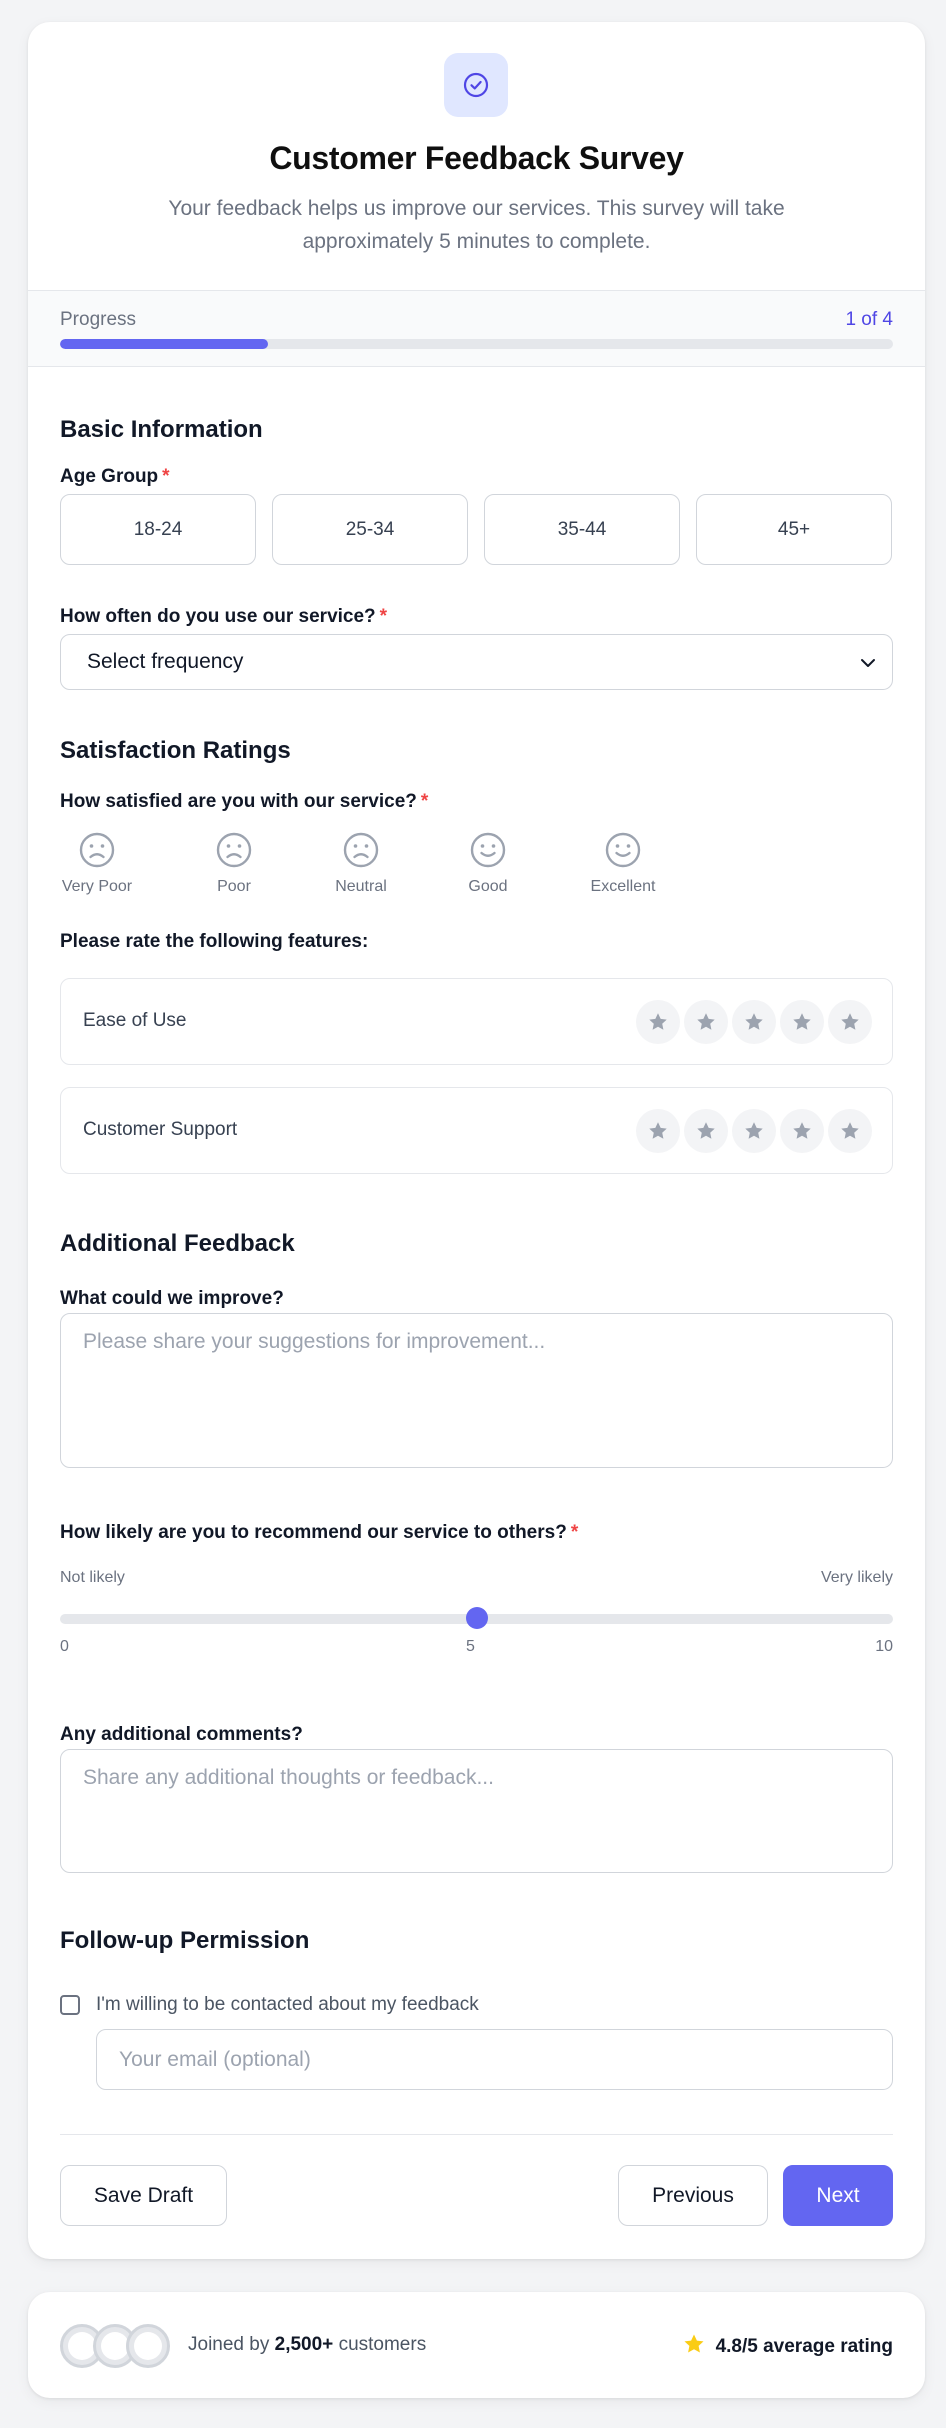 The height and width of the screenshot is (2428, 946). What do you see at coordinates (109, 476) in the screenshot?
I see `age-group-label-text: Age Group` at bounding box center [109, 476].